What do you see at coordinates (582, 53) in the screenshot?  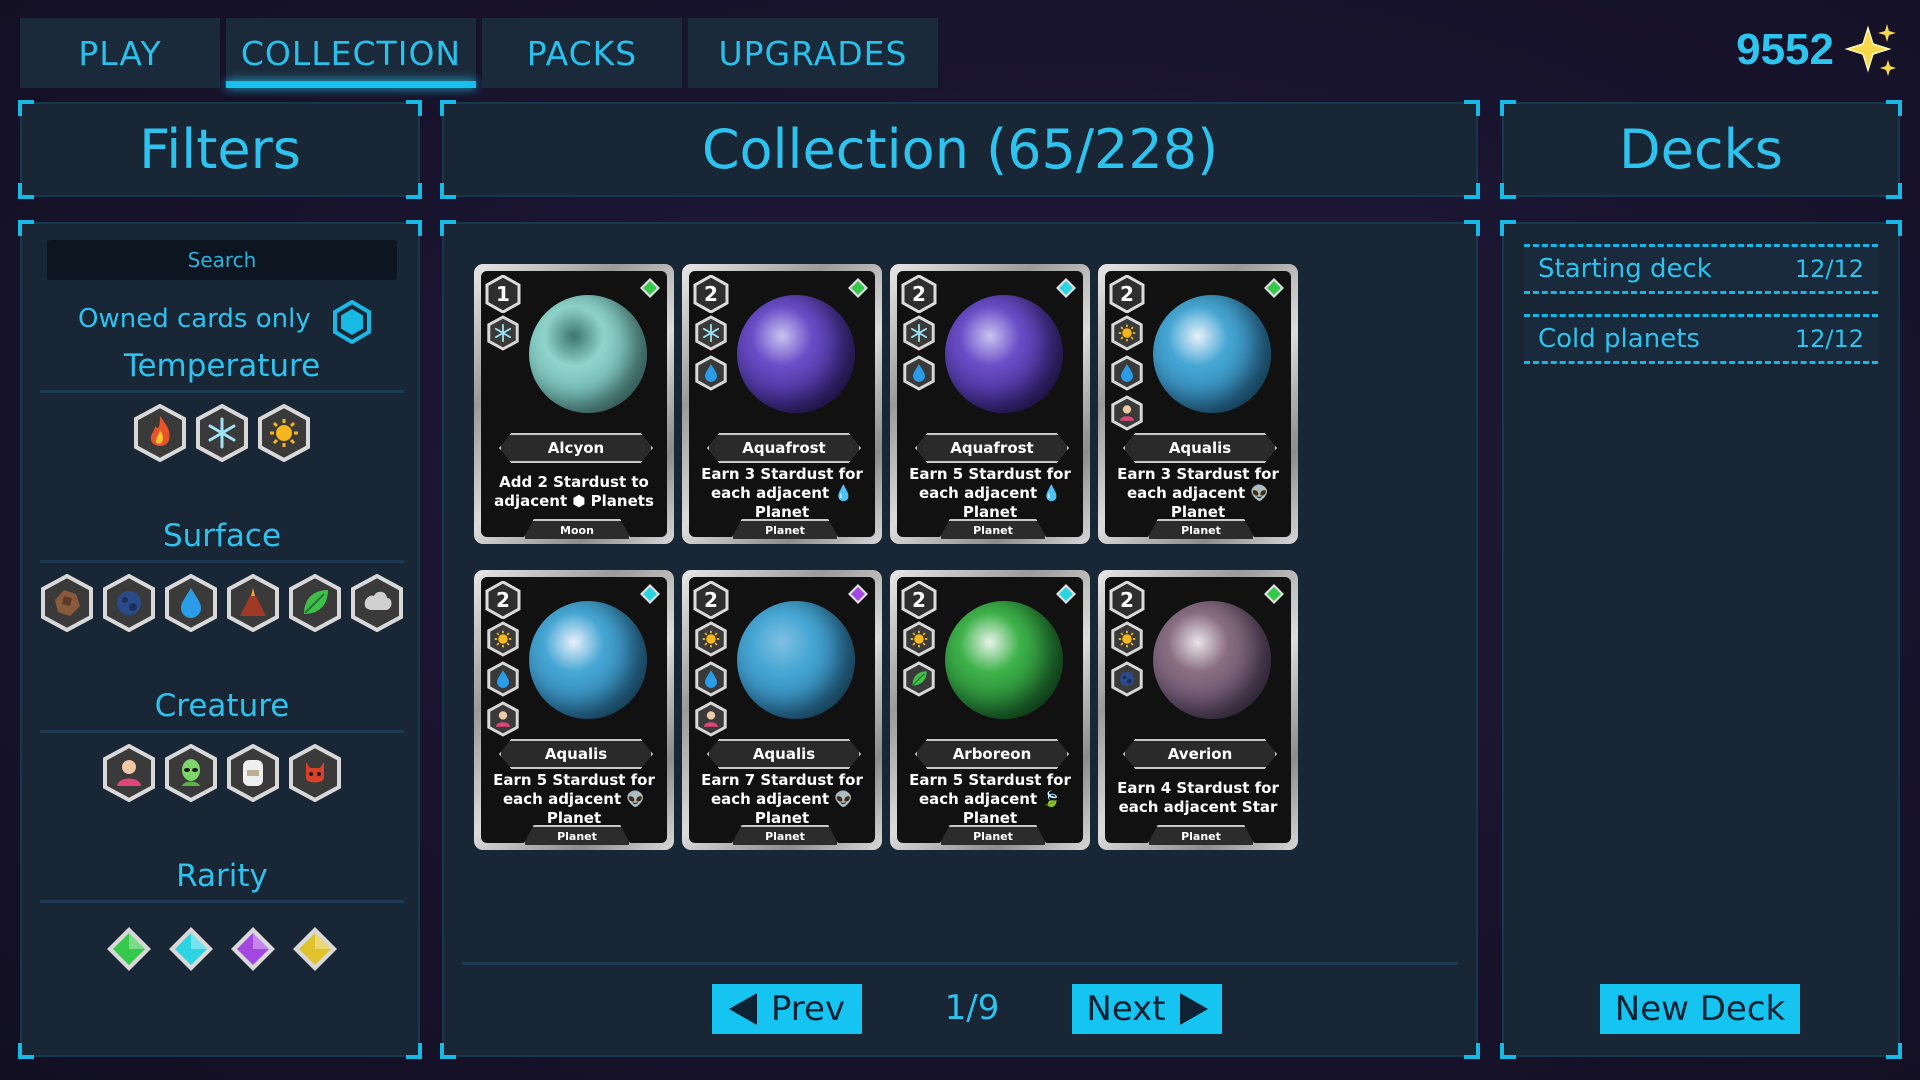 I see `tab-packs: PACKS` at bounding box center [582, 53].